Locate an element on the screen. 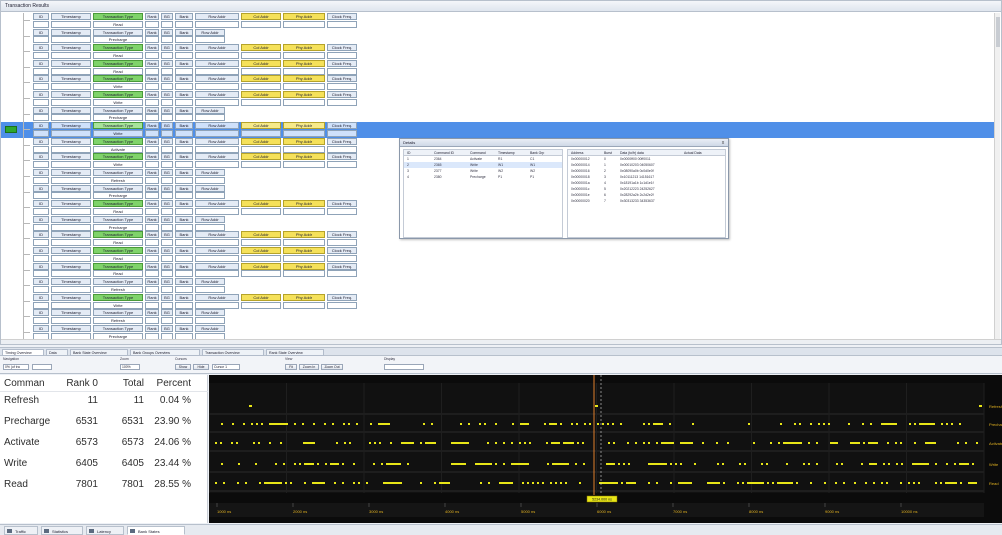 This screenshot has height=535, width=1002. col-percent: Percent is located at coordinates (167, 383).